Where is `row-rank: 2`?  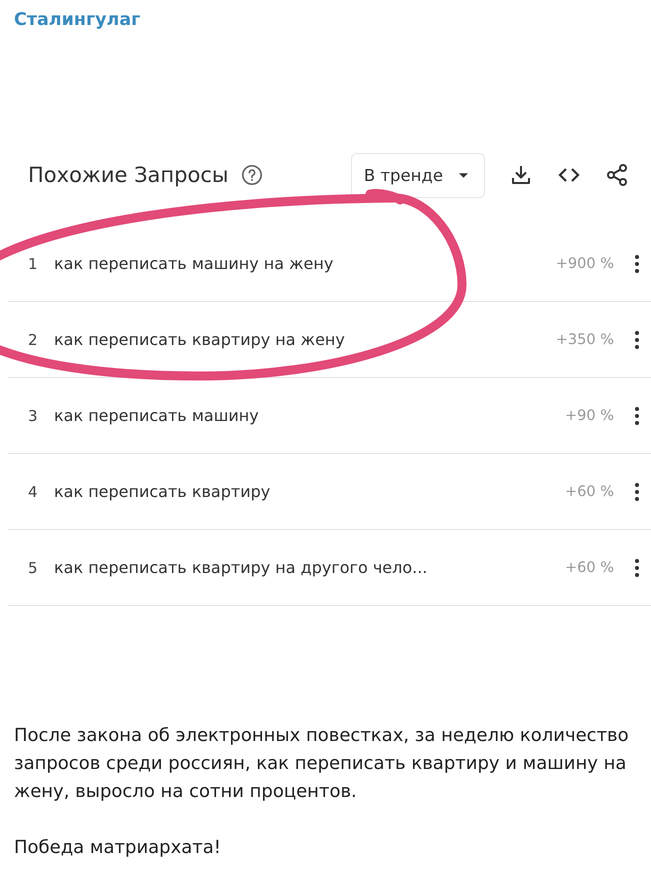
row-rank: 2 is located at coordinates (33, 339).